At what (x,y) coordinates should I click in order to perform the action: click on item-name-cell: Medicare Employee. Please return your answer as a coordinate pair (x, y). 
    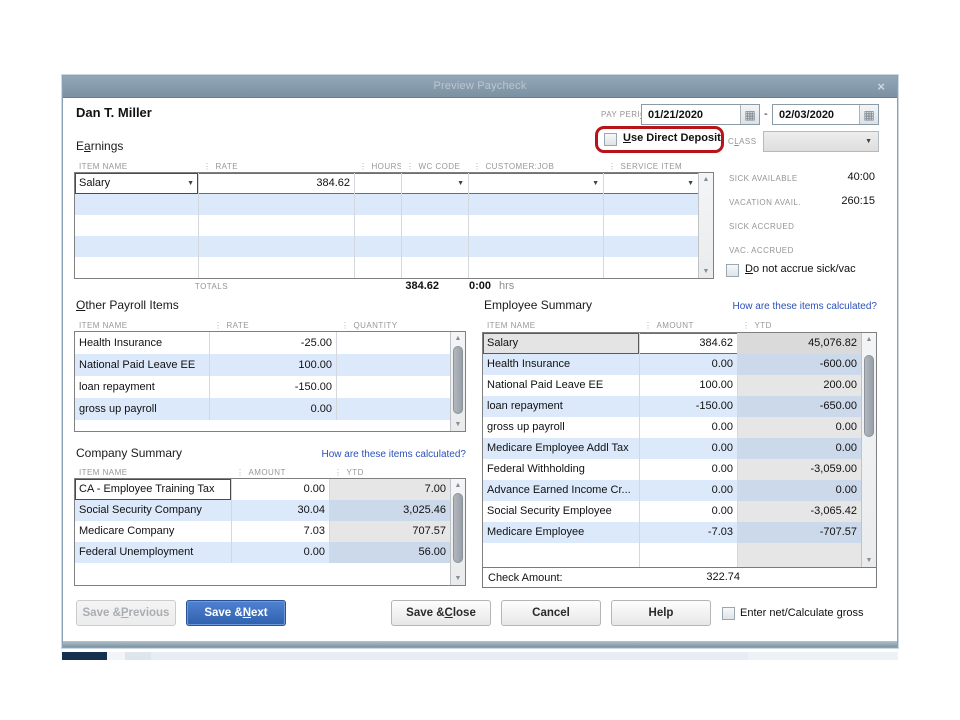
    Looking at the image, I should click on (561, 532).